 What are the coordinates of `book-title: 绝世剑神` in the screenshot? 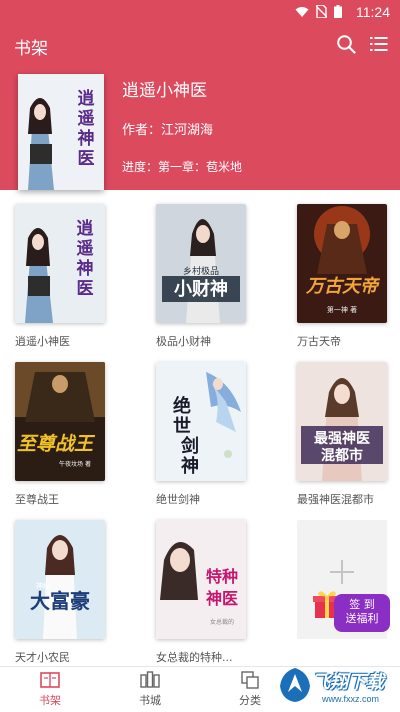 It's located at (178, 499).